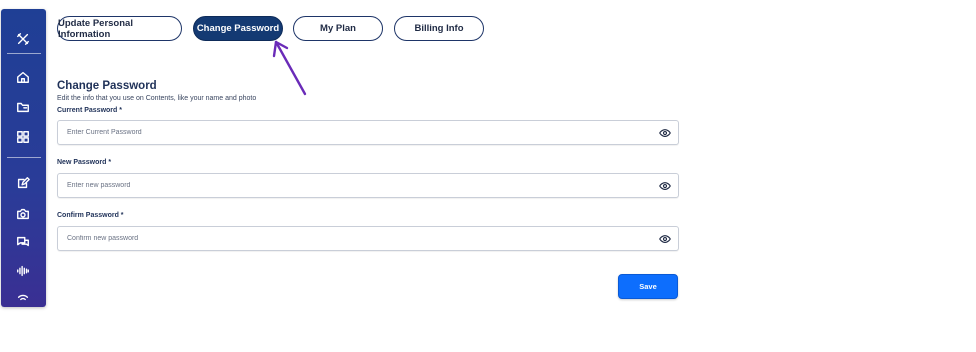 This screenshot has height=352, width=976. What do you see at coordinates (23, 77) in the screenshot?
I see `home-icon` at bounding box center [23, 77].